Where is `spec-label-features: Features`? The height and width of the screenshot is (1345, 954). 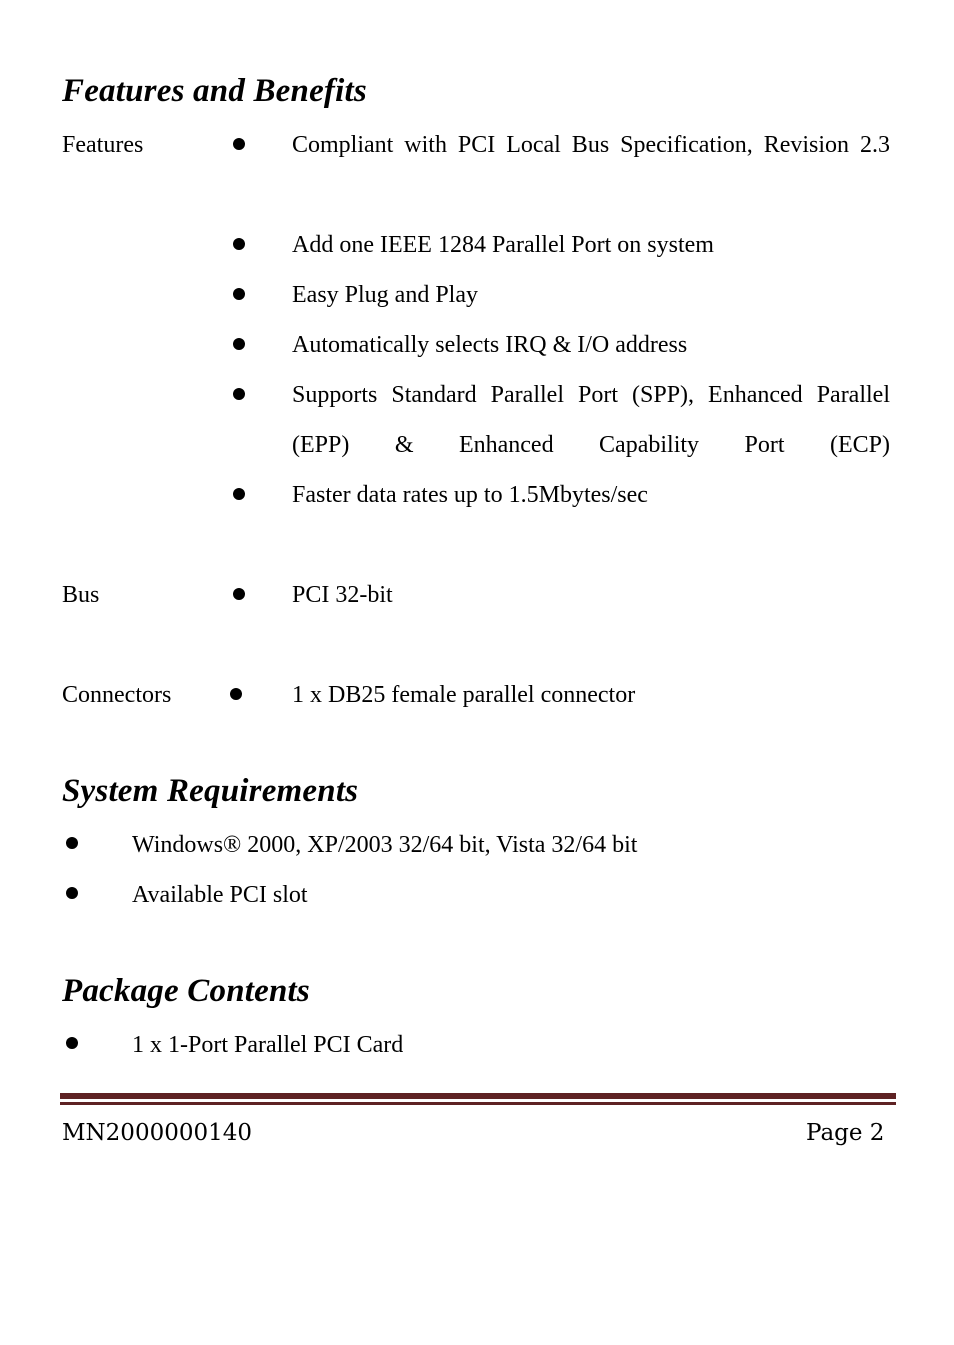
spec-label-features: Features is located at coordinates (103, 145).